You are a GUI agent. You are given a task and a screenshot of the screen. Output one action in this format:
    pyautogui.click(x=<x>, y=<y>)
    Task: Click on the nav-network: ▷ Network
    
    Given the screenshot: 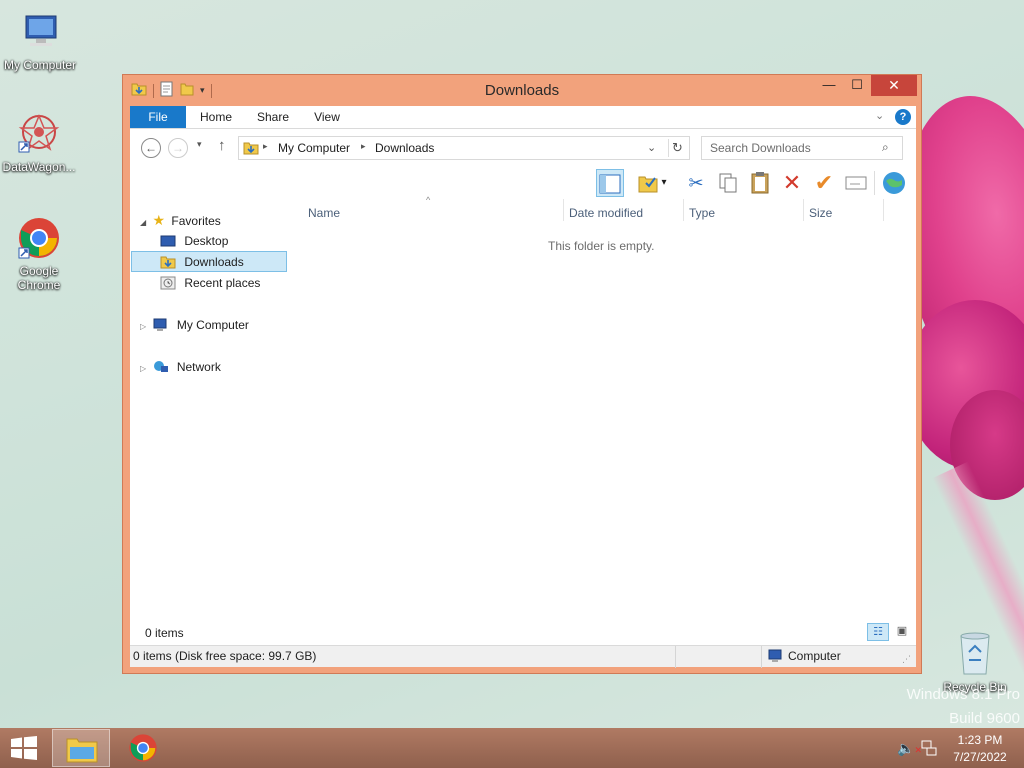 What is the action you would take?
    pyautogui.click(x=180, y=367)
    